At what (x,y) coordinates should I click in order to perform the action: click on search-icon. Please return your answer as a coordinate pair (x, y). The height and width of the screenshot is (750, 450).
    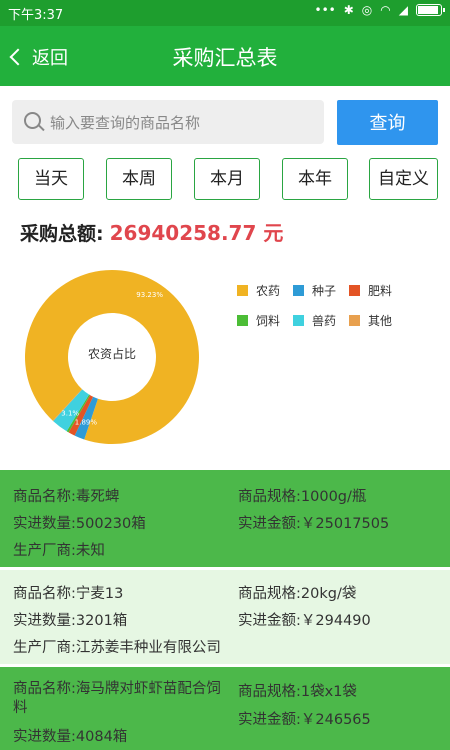
    Looking at the image, I should click on (32, 120).